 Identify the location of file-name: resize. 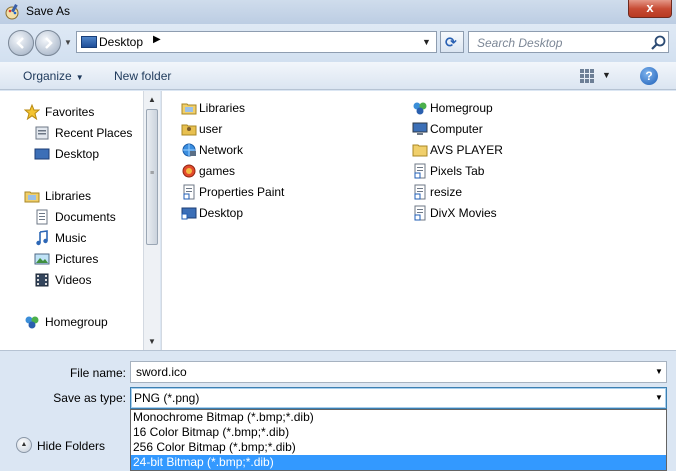
(446, 192).